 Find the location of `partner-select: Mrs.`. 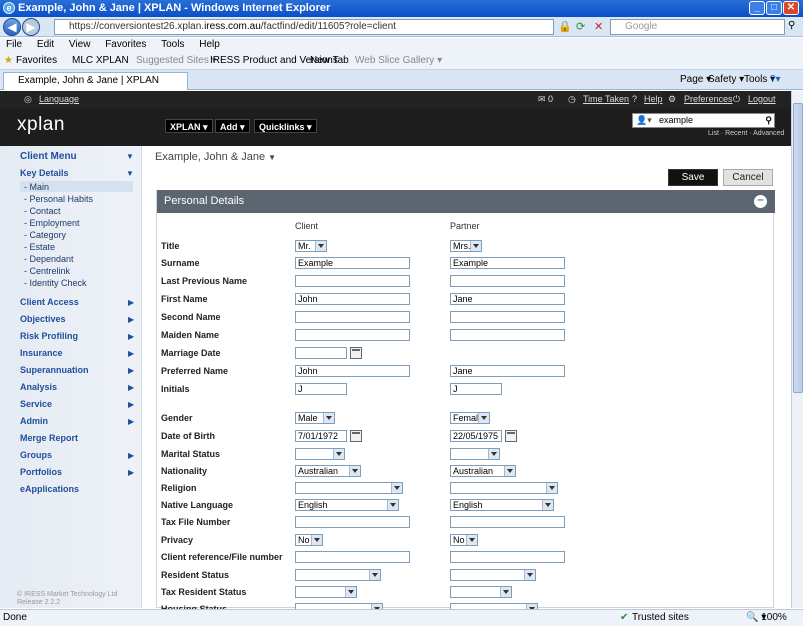

partner-select: Mrs. is located at coordinates (466, 246).